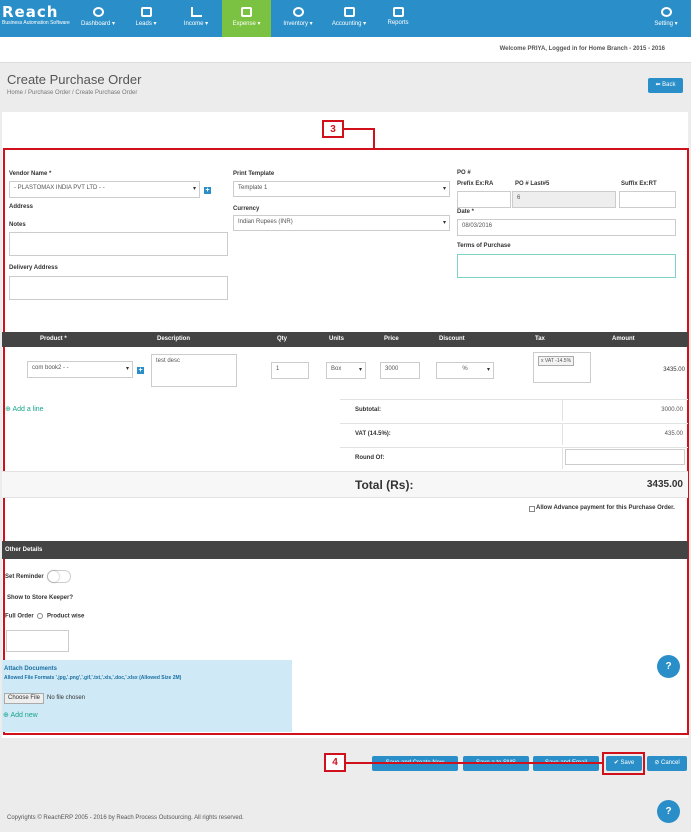  What do you see at coordinates (290, 370) in the screenshot?
I see `qty-input: 1` at bounding box center [290, 370].